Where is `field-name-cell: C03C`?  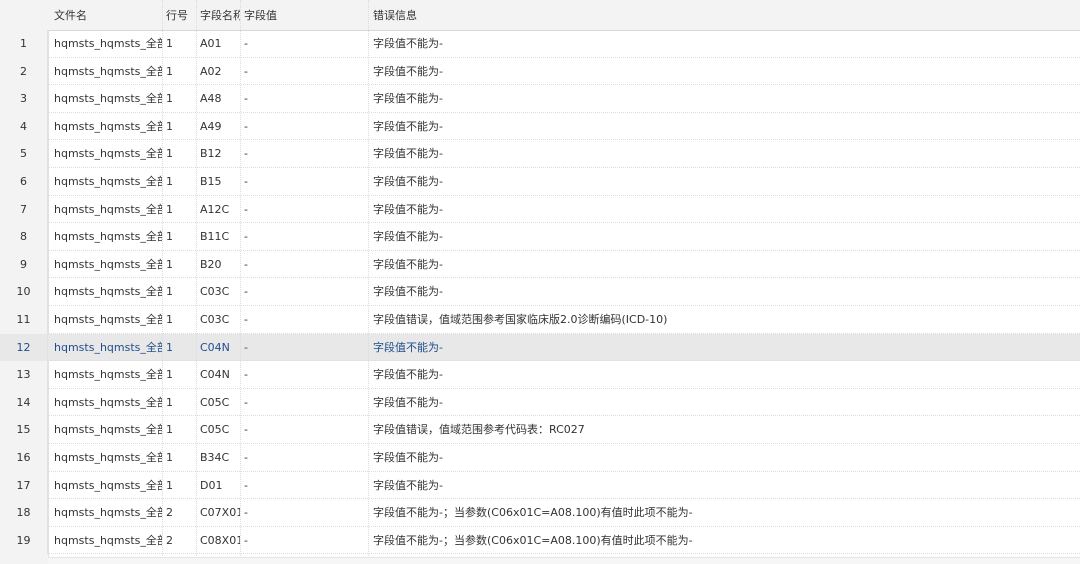
field-name-cell: C03C is located at coordinates (215, 292).